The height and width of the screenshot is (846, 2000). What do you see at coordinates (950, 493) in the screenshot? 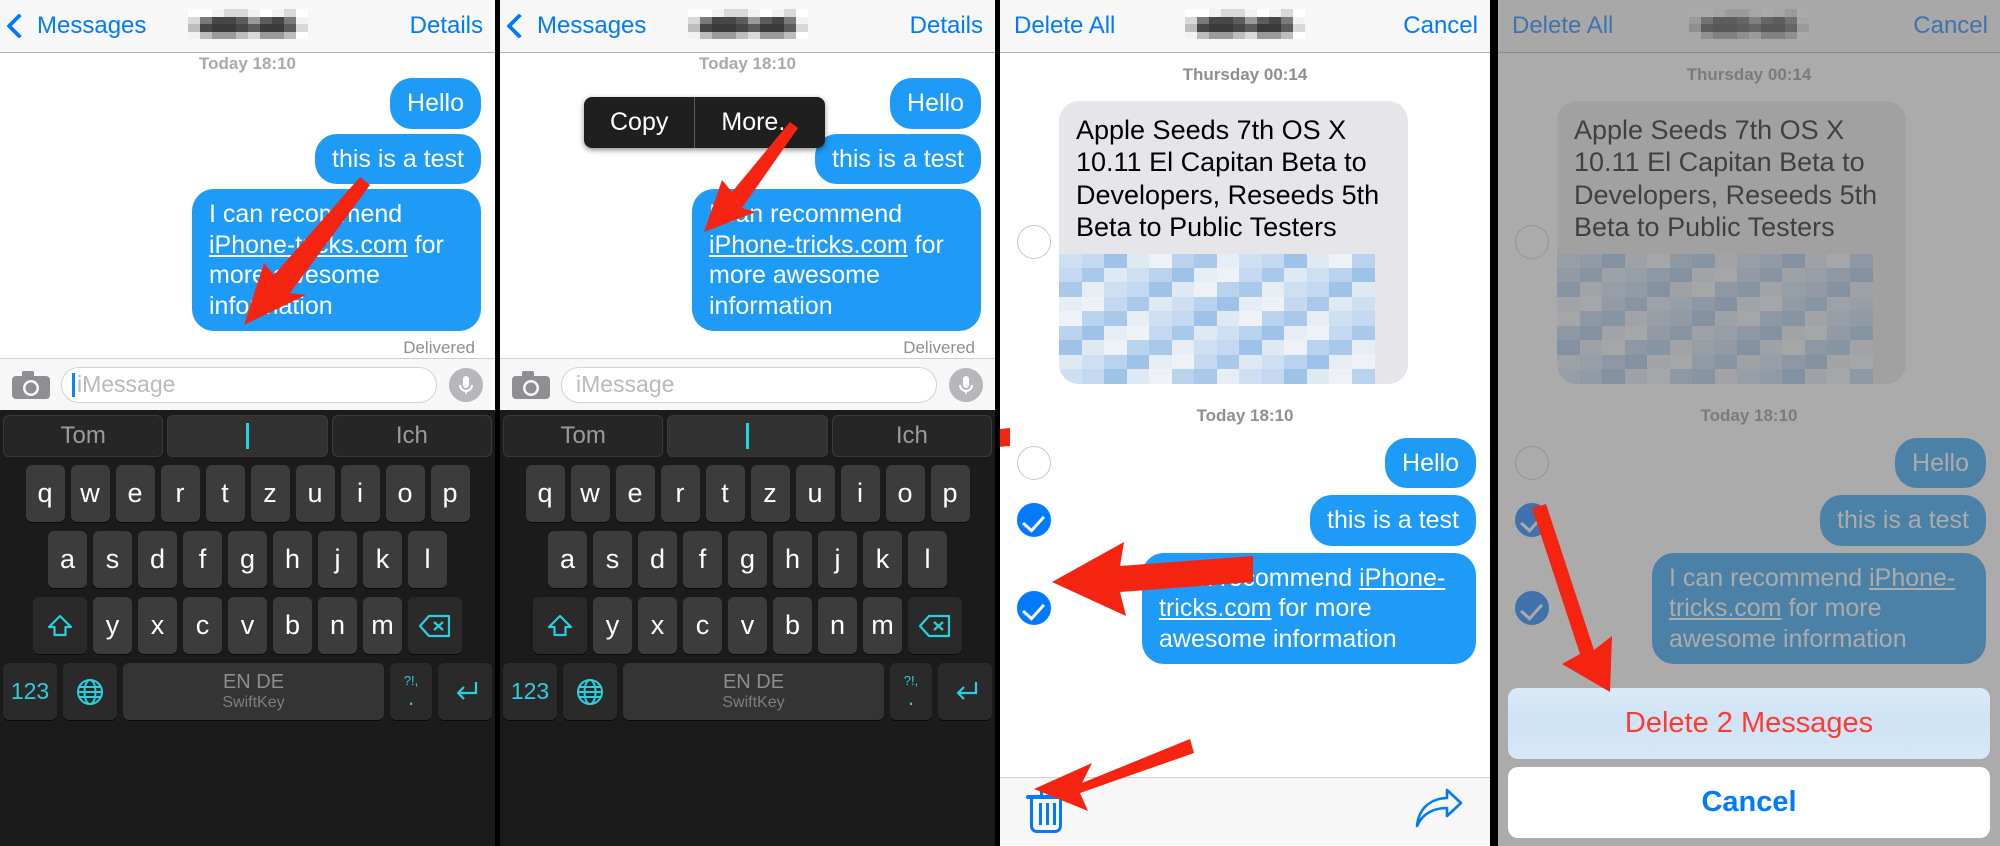
I see `key-p: p` at bounding box center [950, 493].